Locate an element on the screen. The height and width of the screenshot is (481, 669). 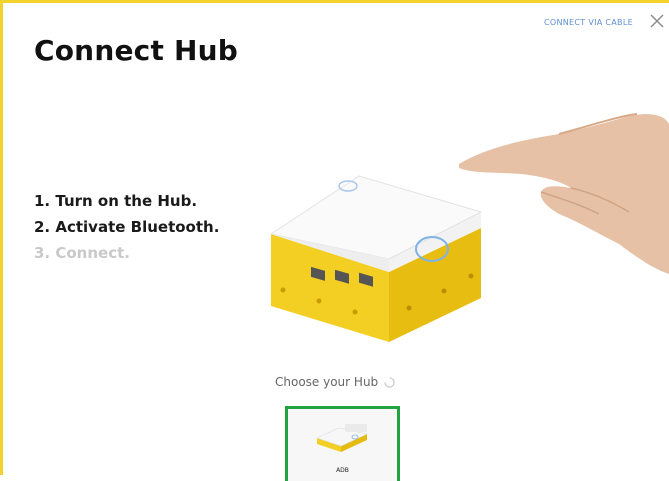
choose-hub-label: Choose your Hub is located at coordinates (327, 382).